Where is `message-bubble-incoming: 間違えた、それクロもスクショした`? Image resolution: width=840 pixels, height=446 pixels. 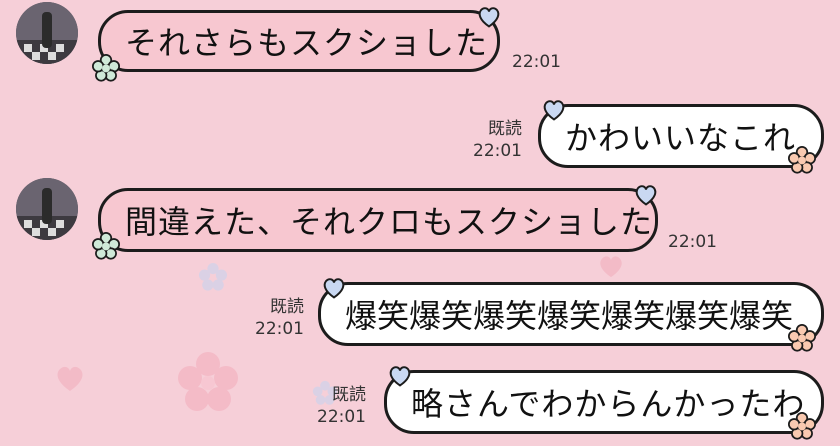
message-bubble-incoming: 間違えた、それクロもスクショした is located at coordinates (378, 220).